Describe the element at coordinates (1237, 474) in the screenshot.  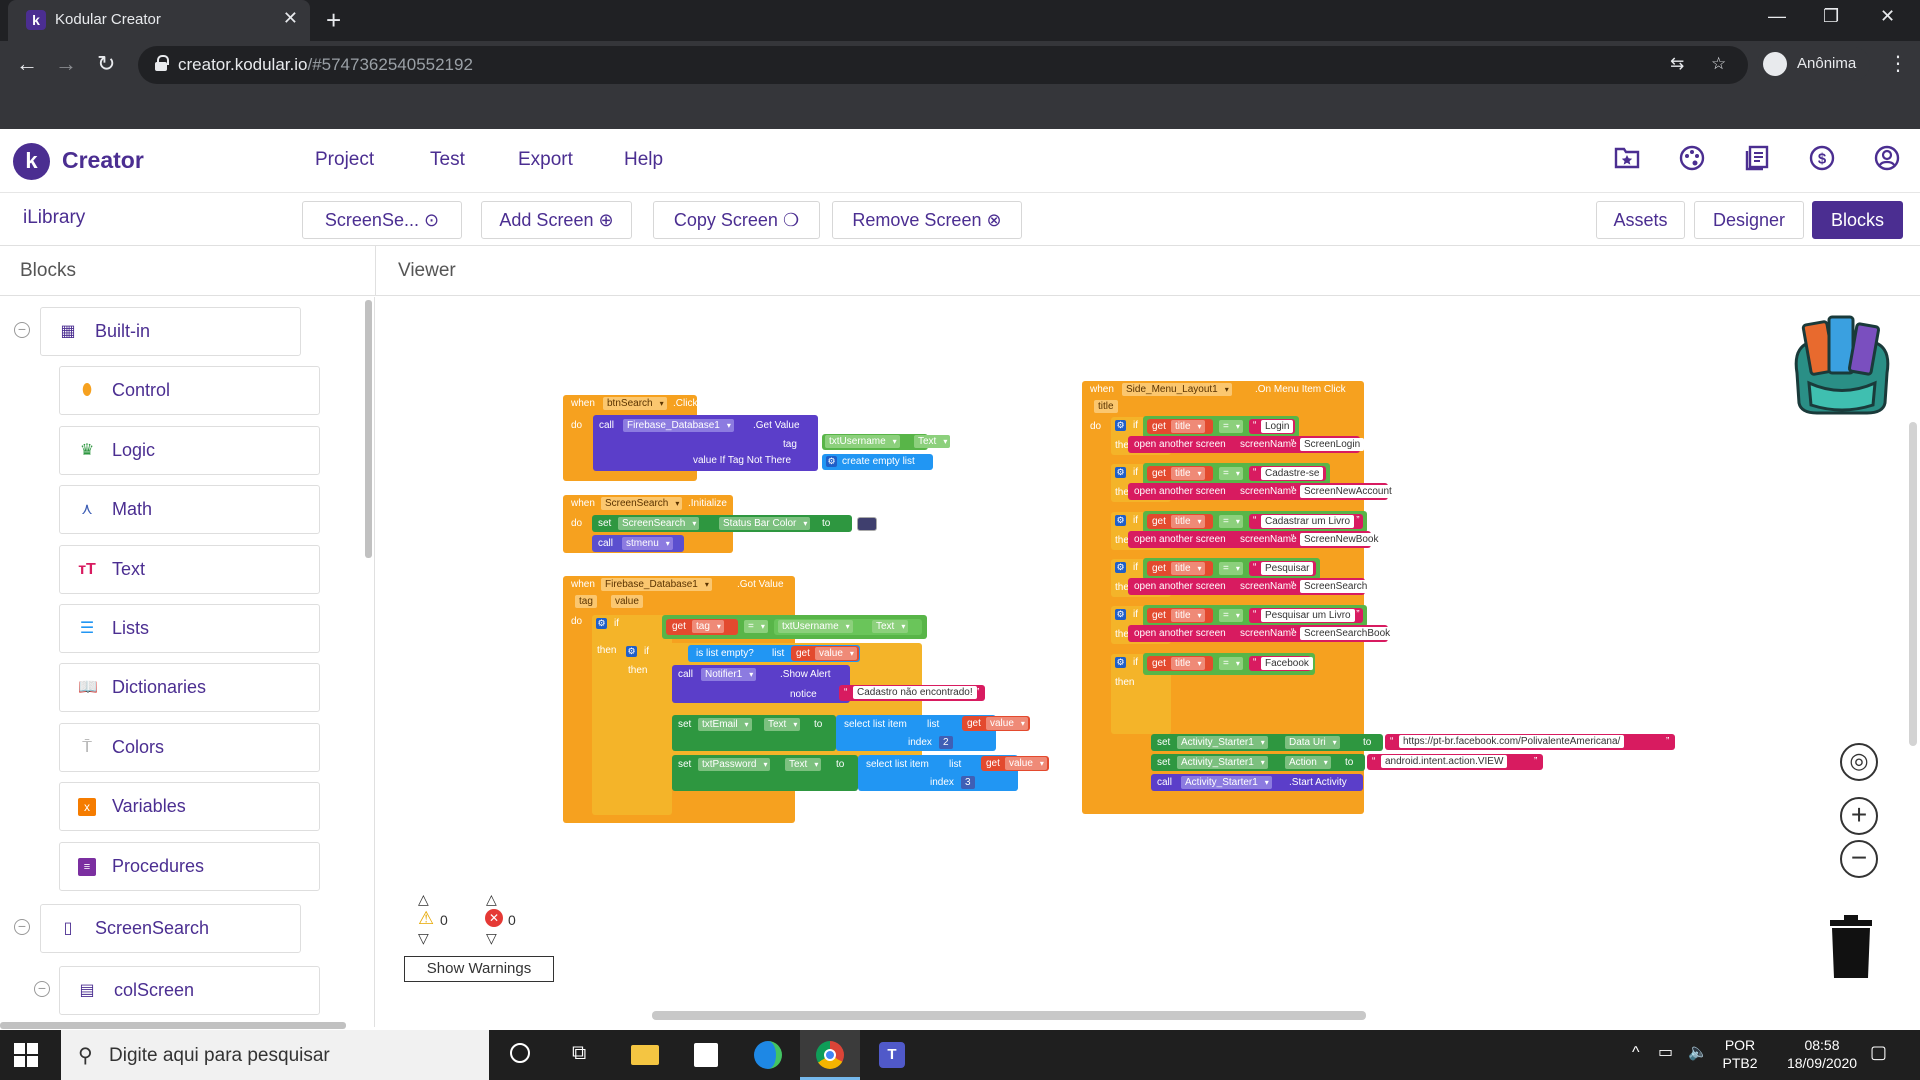
I see `menu-case-compare-block: get title = “ Cadastre-se ”` at that location.